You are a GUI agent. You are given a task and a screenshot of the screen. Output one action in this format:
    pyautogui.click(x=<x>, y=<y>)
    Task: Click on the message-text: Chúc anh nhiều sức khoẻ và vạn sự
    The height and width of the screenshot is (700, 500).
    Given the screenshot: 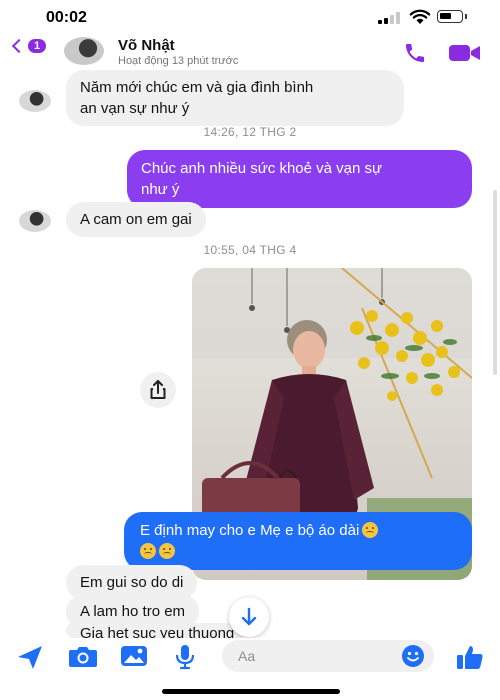 What is the action you would take?
    pyautogui.click(x=262, y=168)
    